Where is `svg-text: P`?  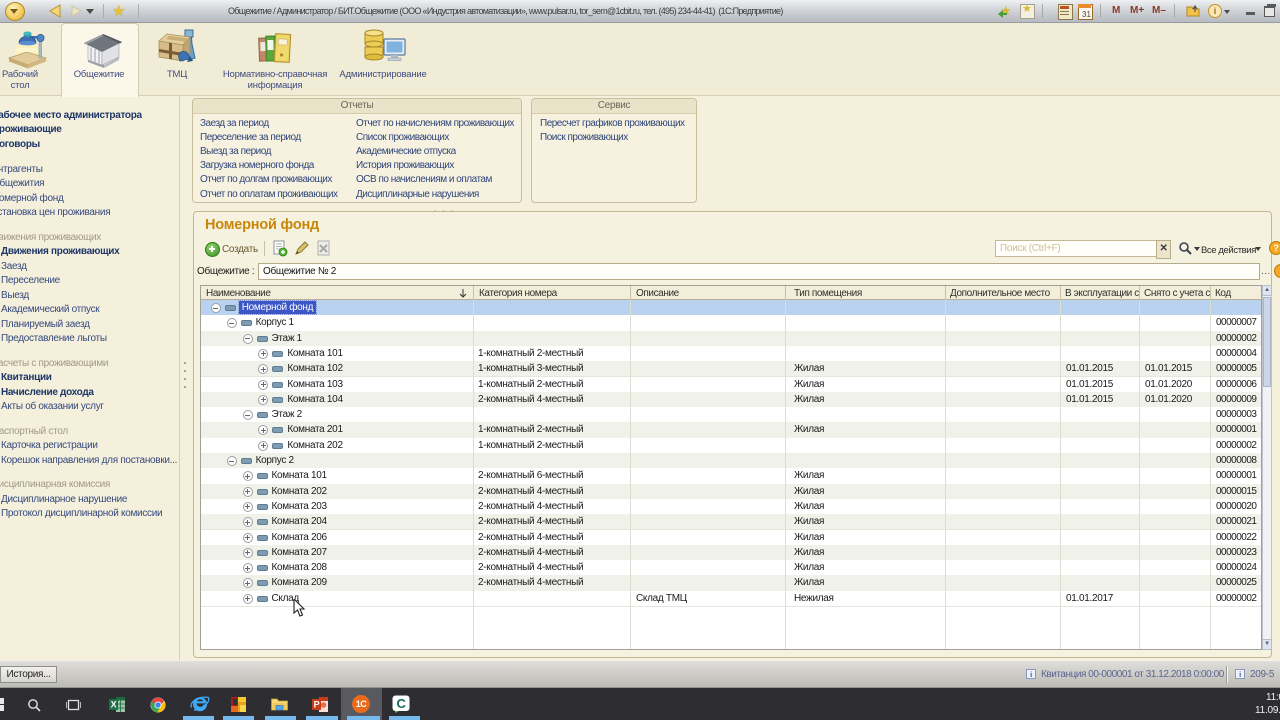 svg-text: P is located at coordinates (317, 705).